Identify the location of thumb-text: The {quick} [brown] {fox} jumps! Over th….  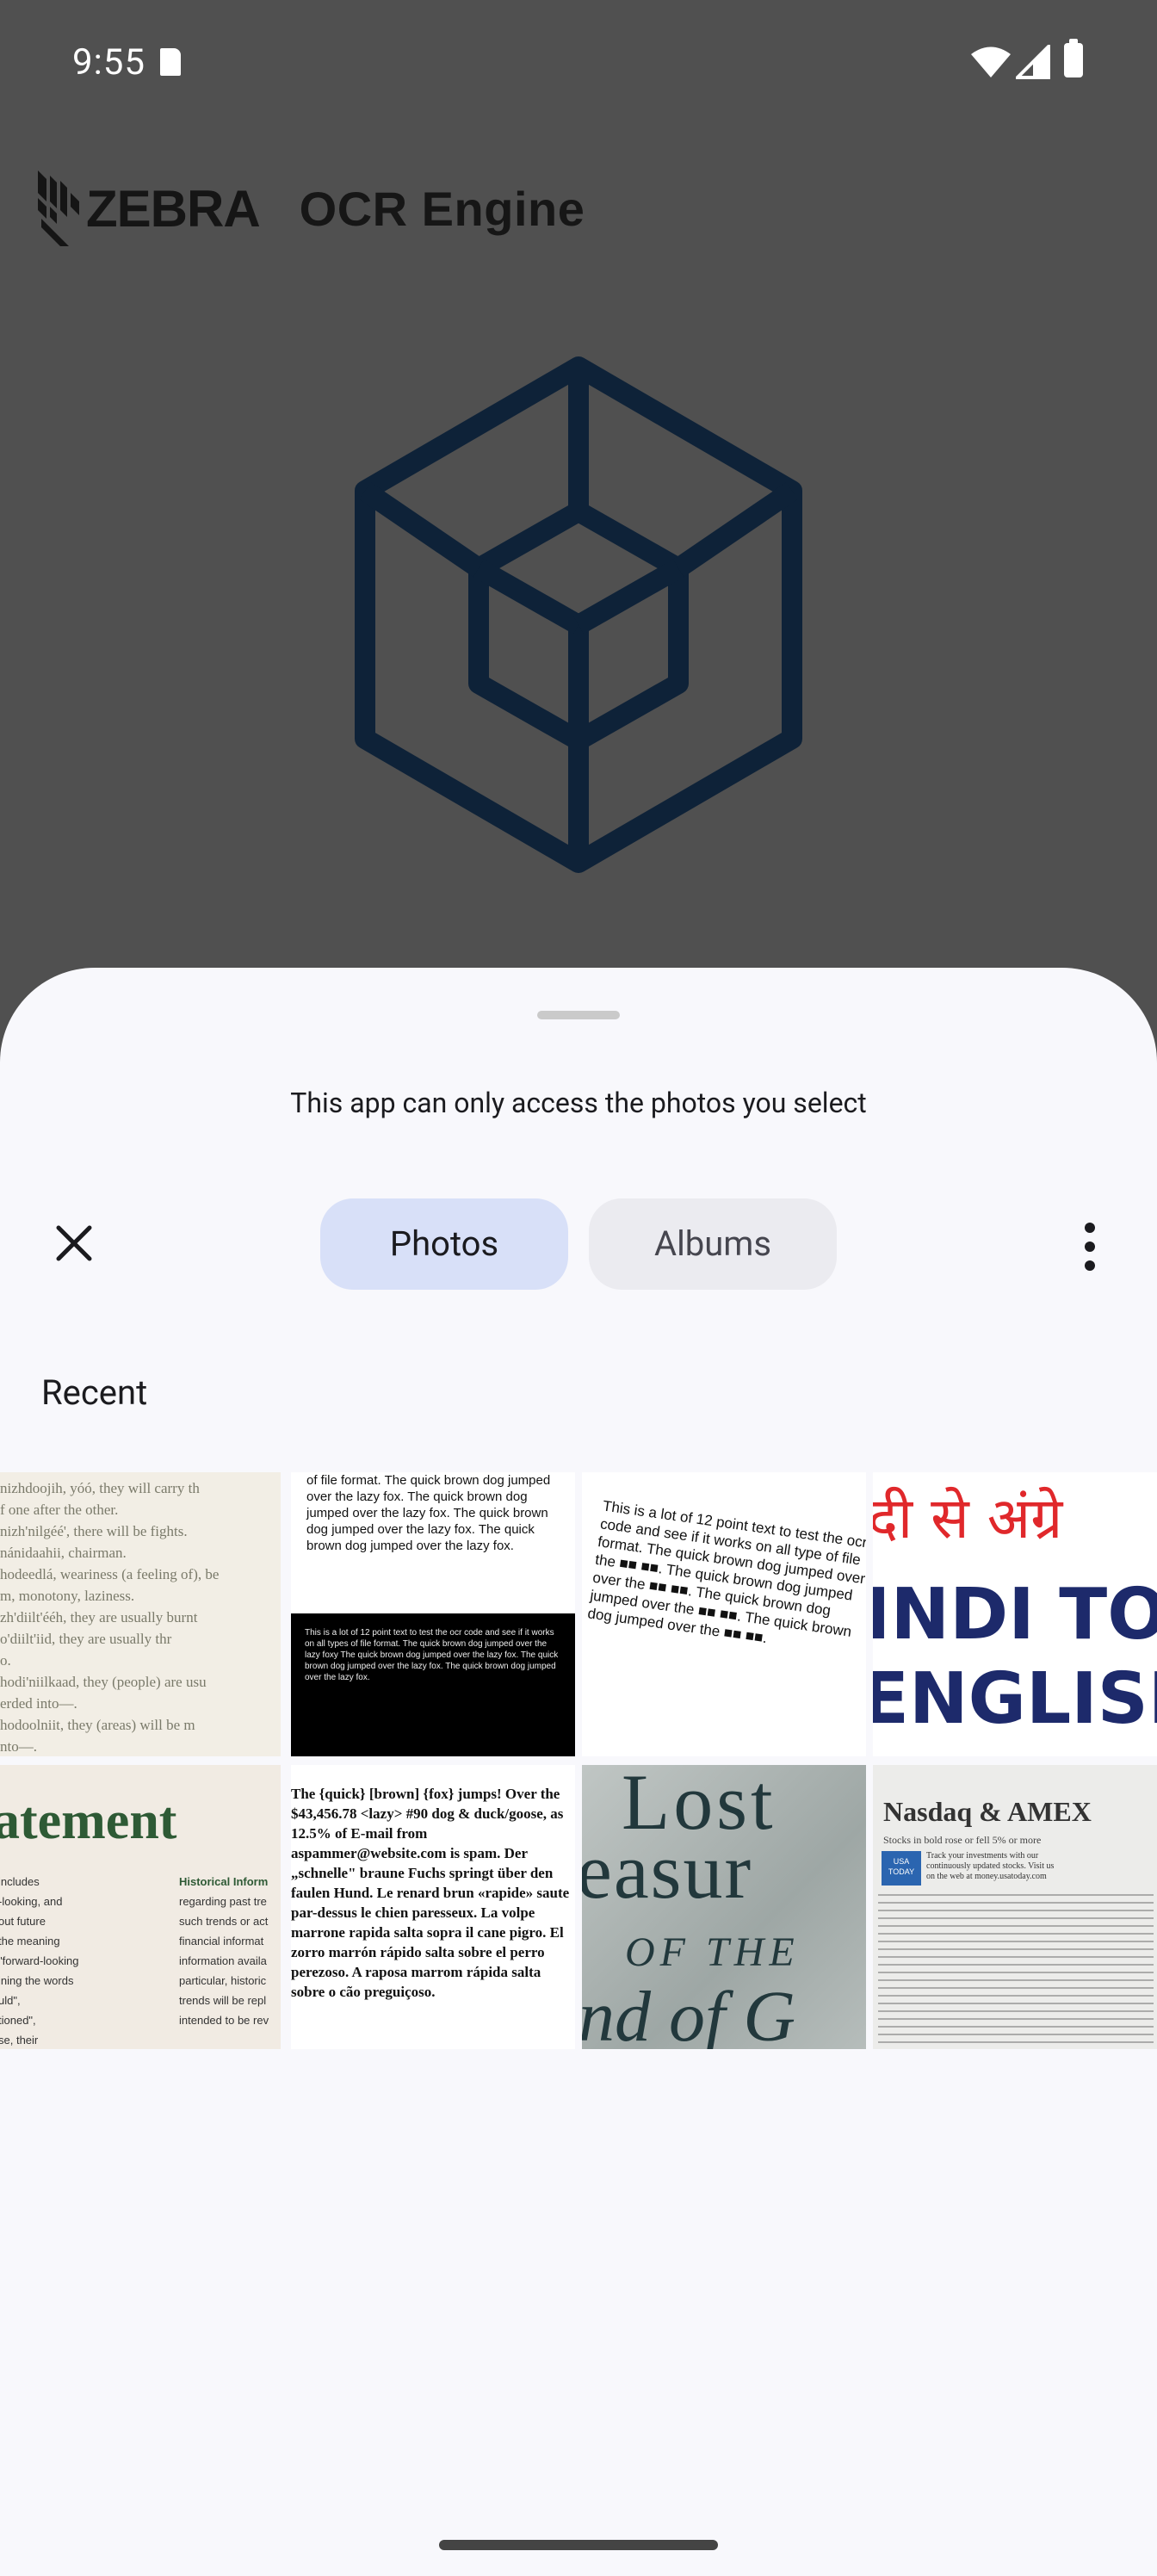
(431, 1893).